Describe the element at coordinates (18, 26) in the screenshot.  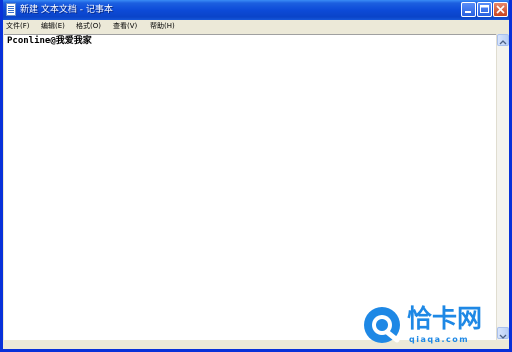
I see `menu-file: 文件(F)` at that location.